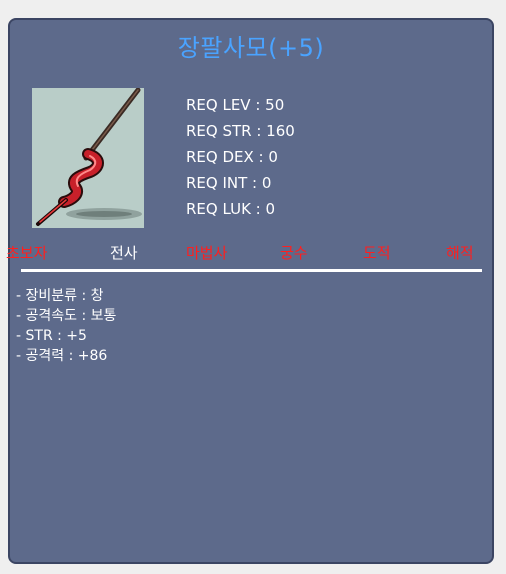  Describe the element at coordinates (235, 105) in the screenshot. I see `req-level: REQ LEV : 50` at that location.